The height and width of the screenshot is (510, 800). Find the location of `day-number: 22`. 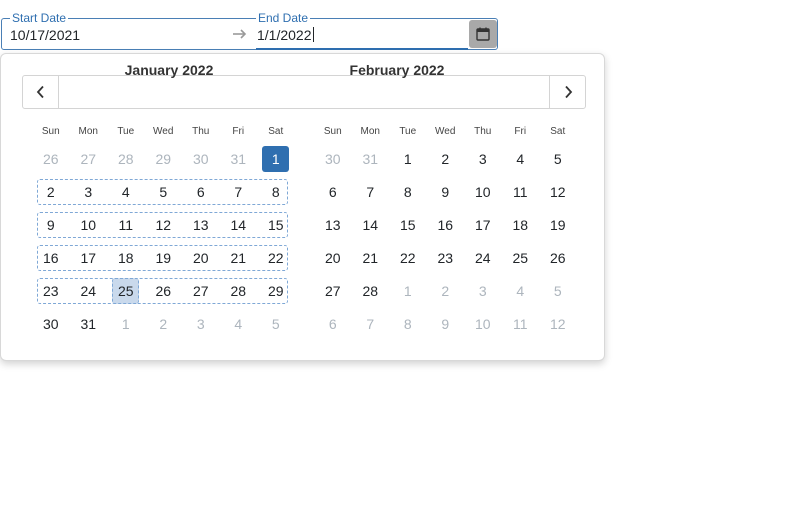

day-number: 22 is located at coordinates (407, 258).